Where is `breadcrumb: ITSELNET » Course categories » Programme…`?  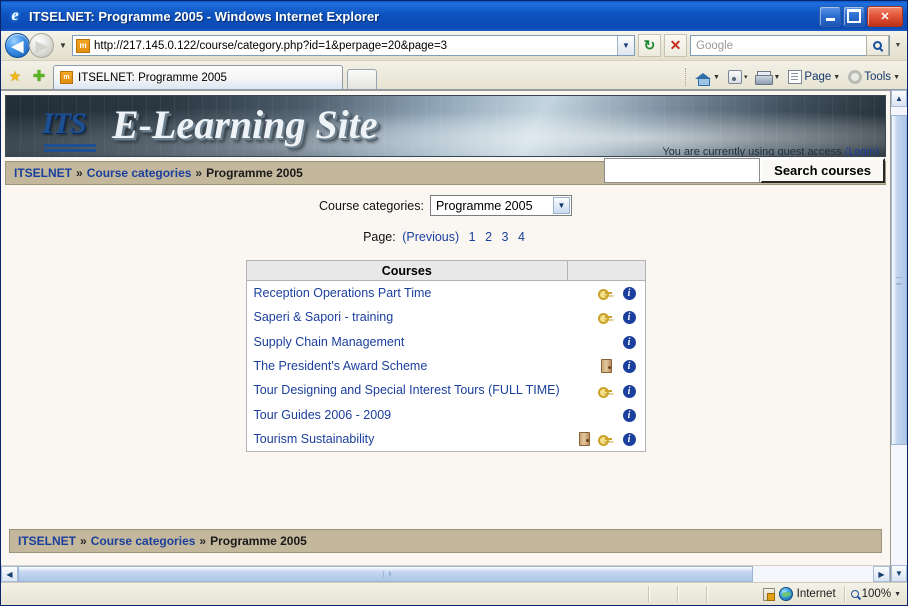 breadcrumb: ITSELNET » Course categories » Programme… is located at coordinates (445, 171).